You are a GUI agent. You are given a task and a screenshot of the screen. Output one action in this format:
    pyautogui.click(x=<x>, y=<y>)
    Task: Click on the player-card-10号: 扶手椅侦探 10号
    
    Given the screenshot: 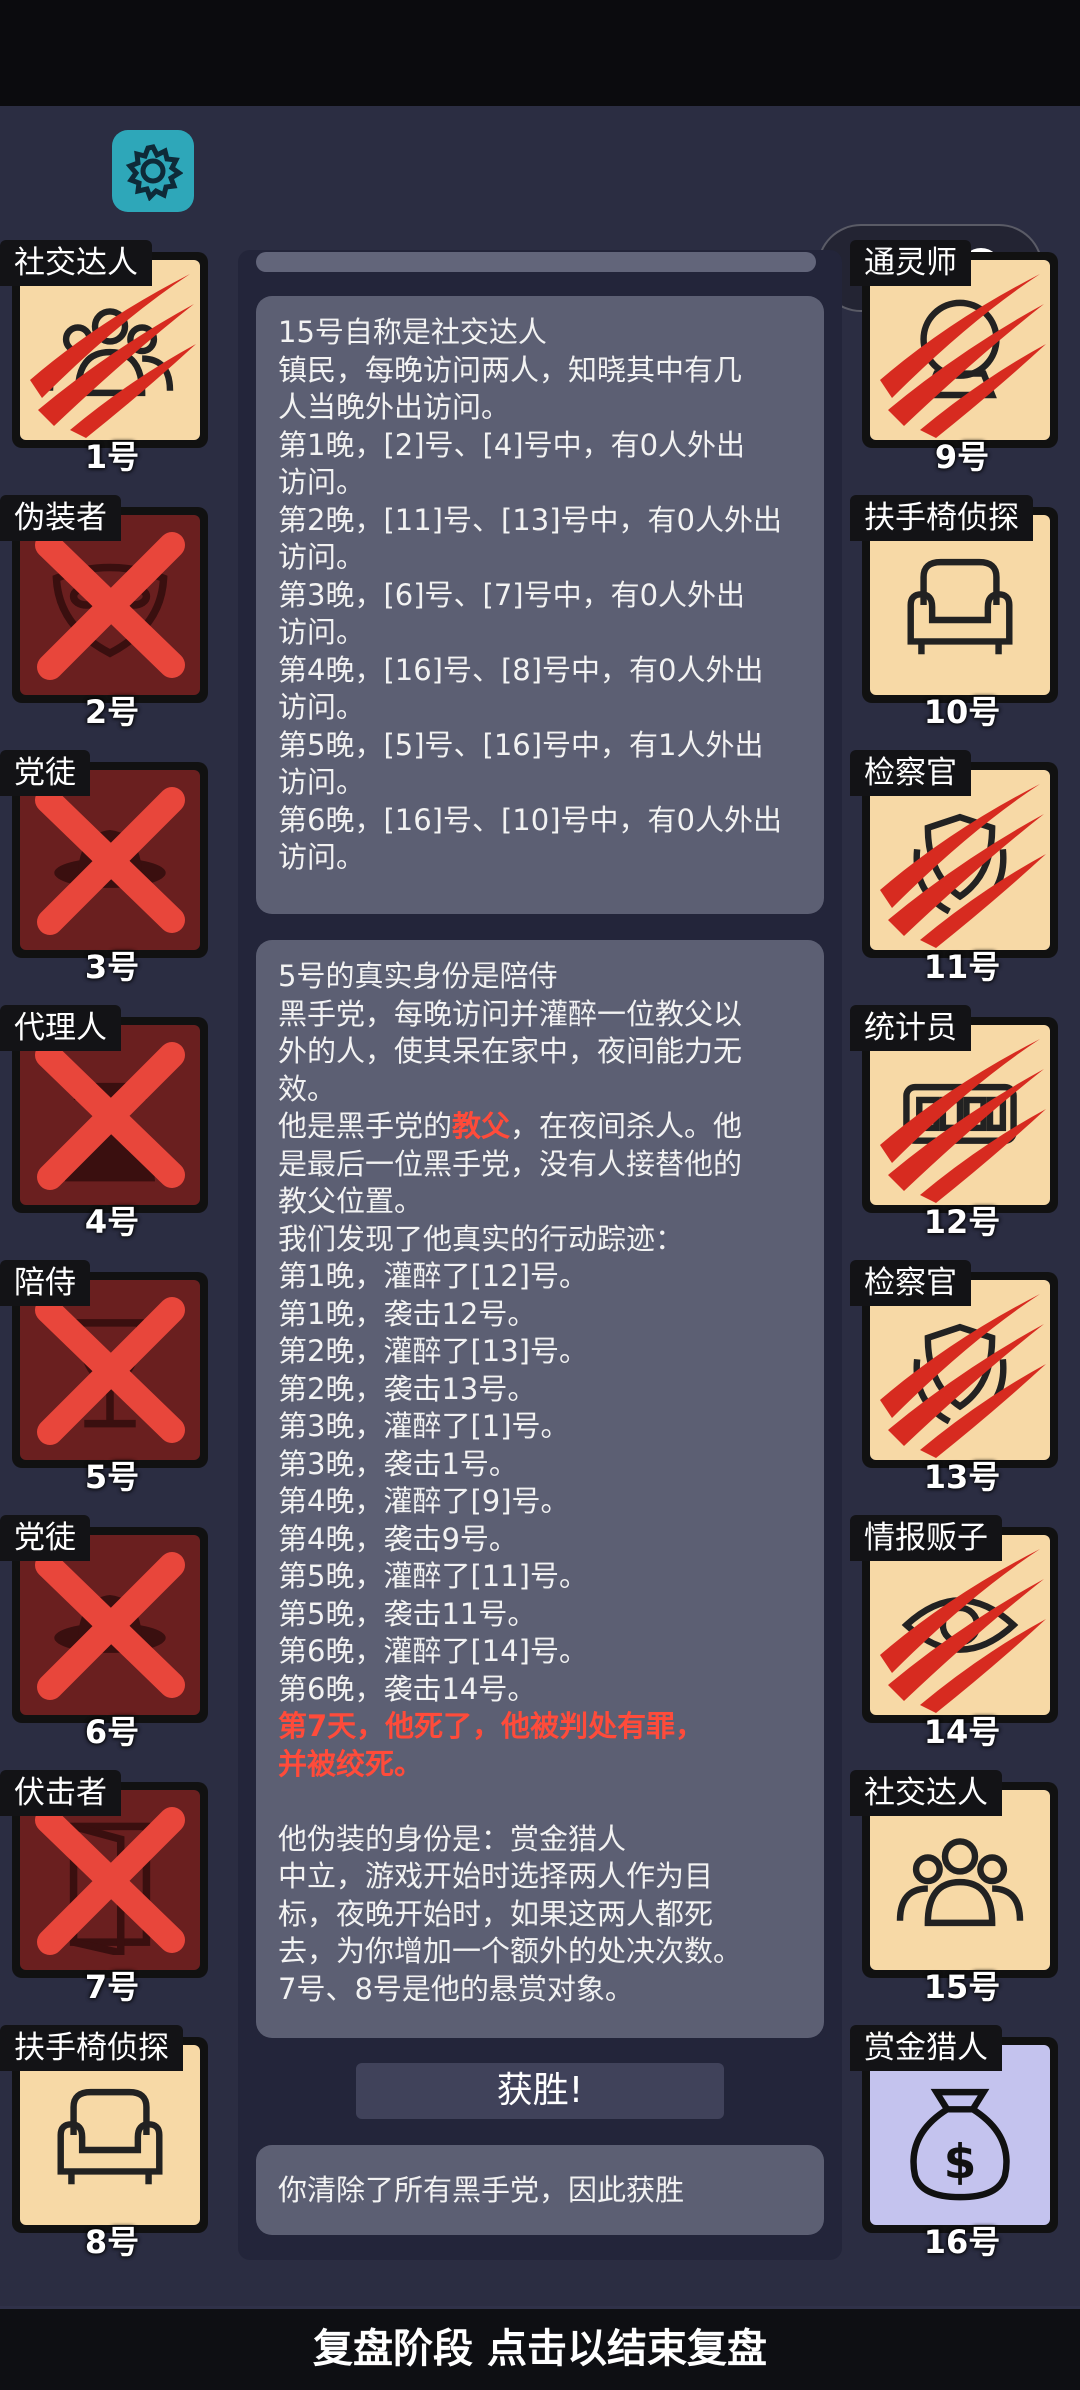 What is the action you would take?
    pyautogui.click(x=954, y=613)
    